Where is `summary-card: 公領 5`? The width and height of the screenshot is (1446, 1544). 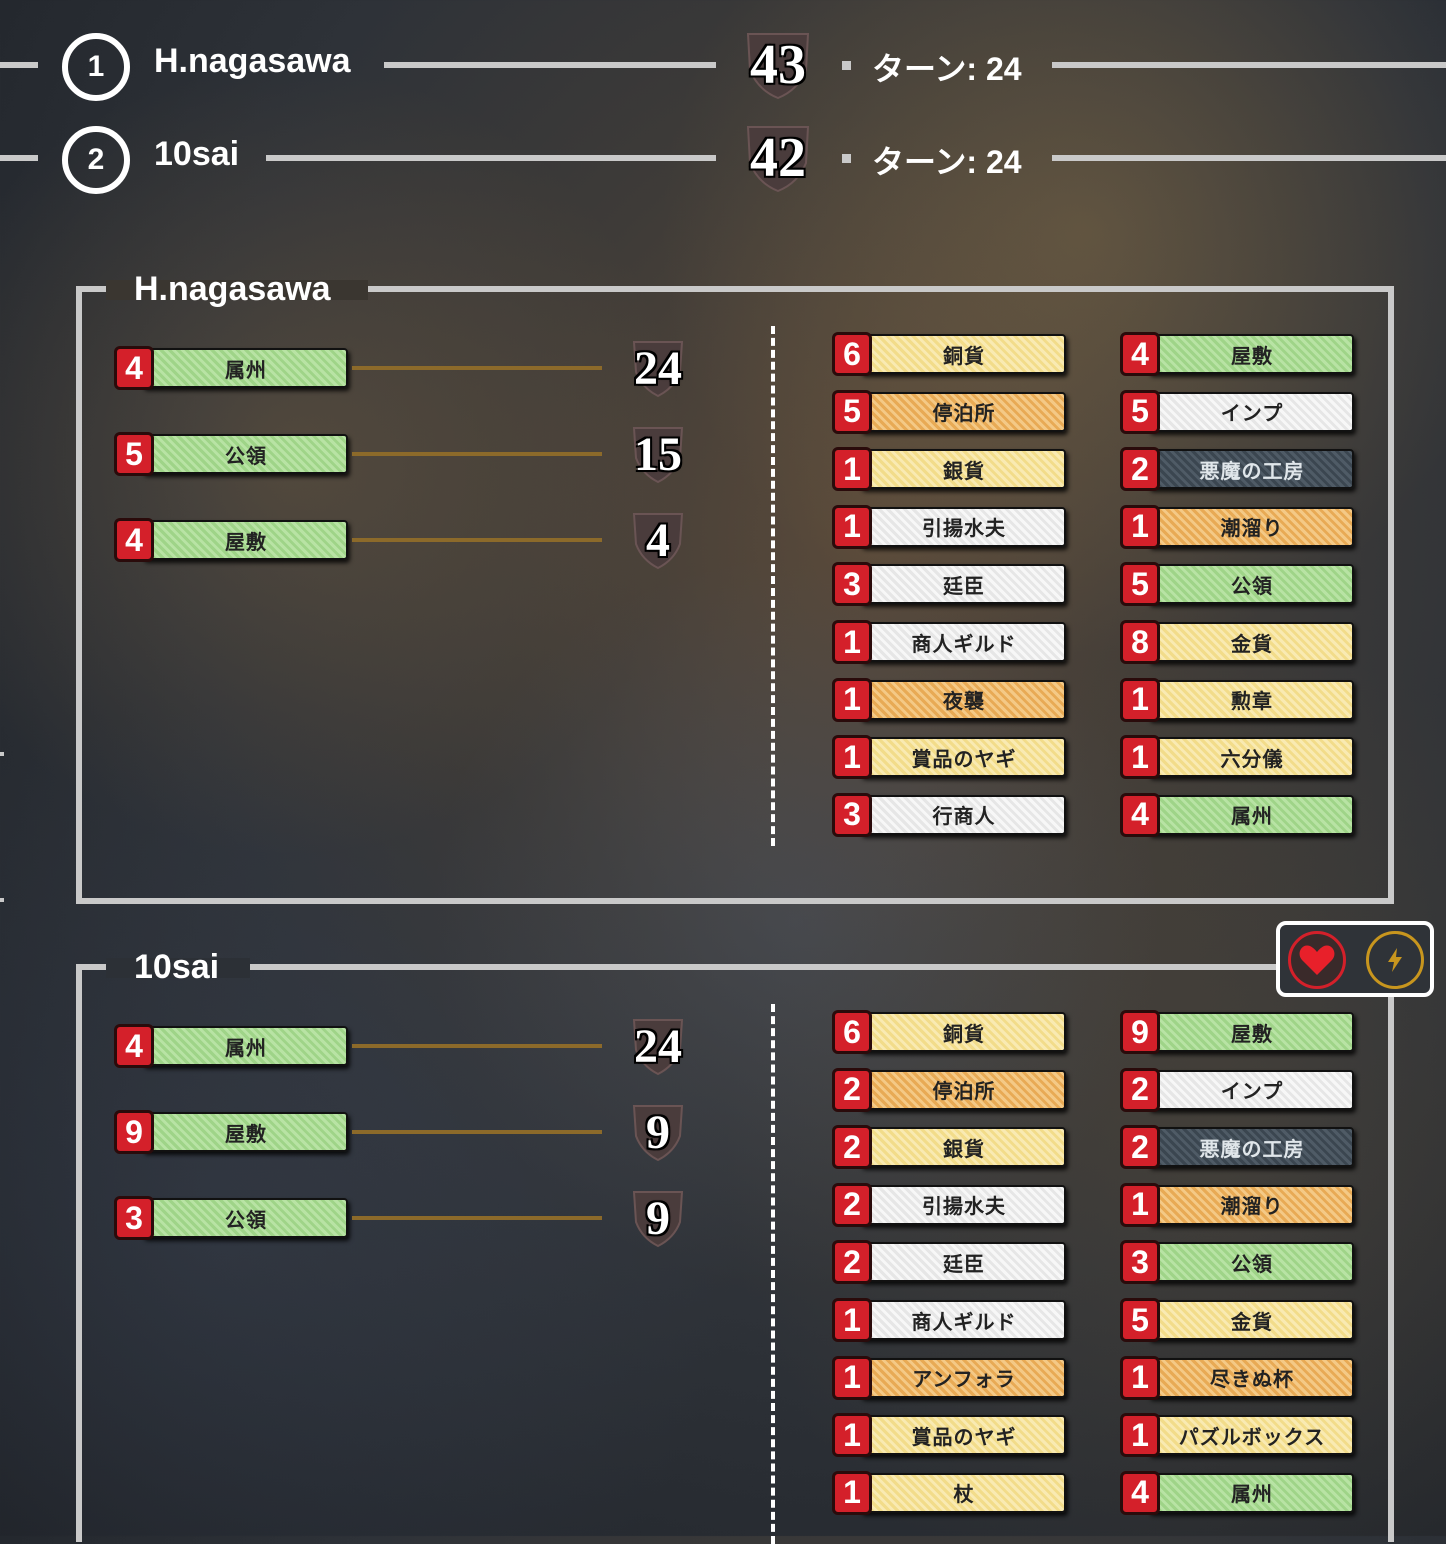
summary-card: 公領 5 is located at coordinates (231, 454).